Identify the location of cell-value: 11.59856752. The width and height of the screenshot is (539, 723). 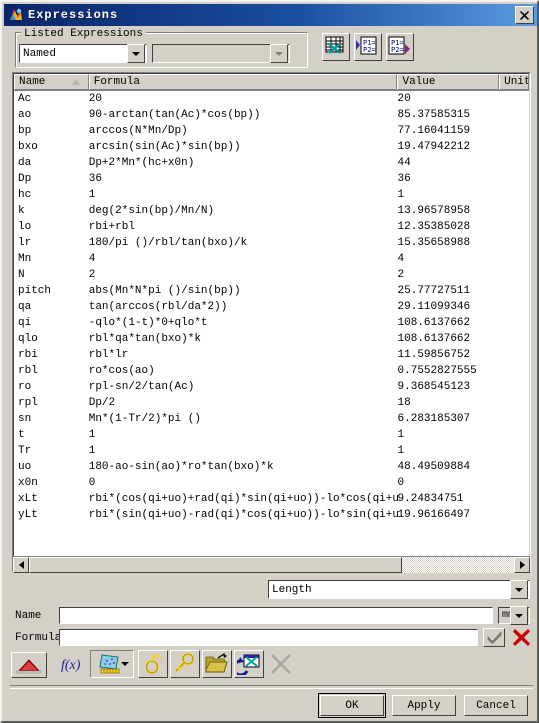
(434, 355).